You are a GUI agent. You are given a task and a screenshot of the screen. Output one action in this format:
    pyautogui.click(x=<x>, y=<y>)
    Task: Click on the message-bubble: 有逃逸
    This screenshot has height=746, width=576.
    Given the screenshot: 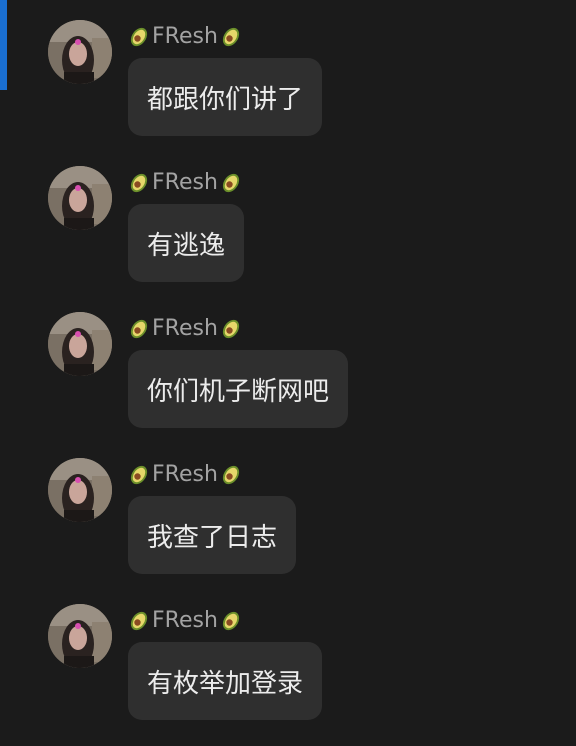 What is the action you would take?
    pyautogui.click(x=186, y=243)
    